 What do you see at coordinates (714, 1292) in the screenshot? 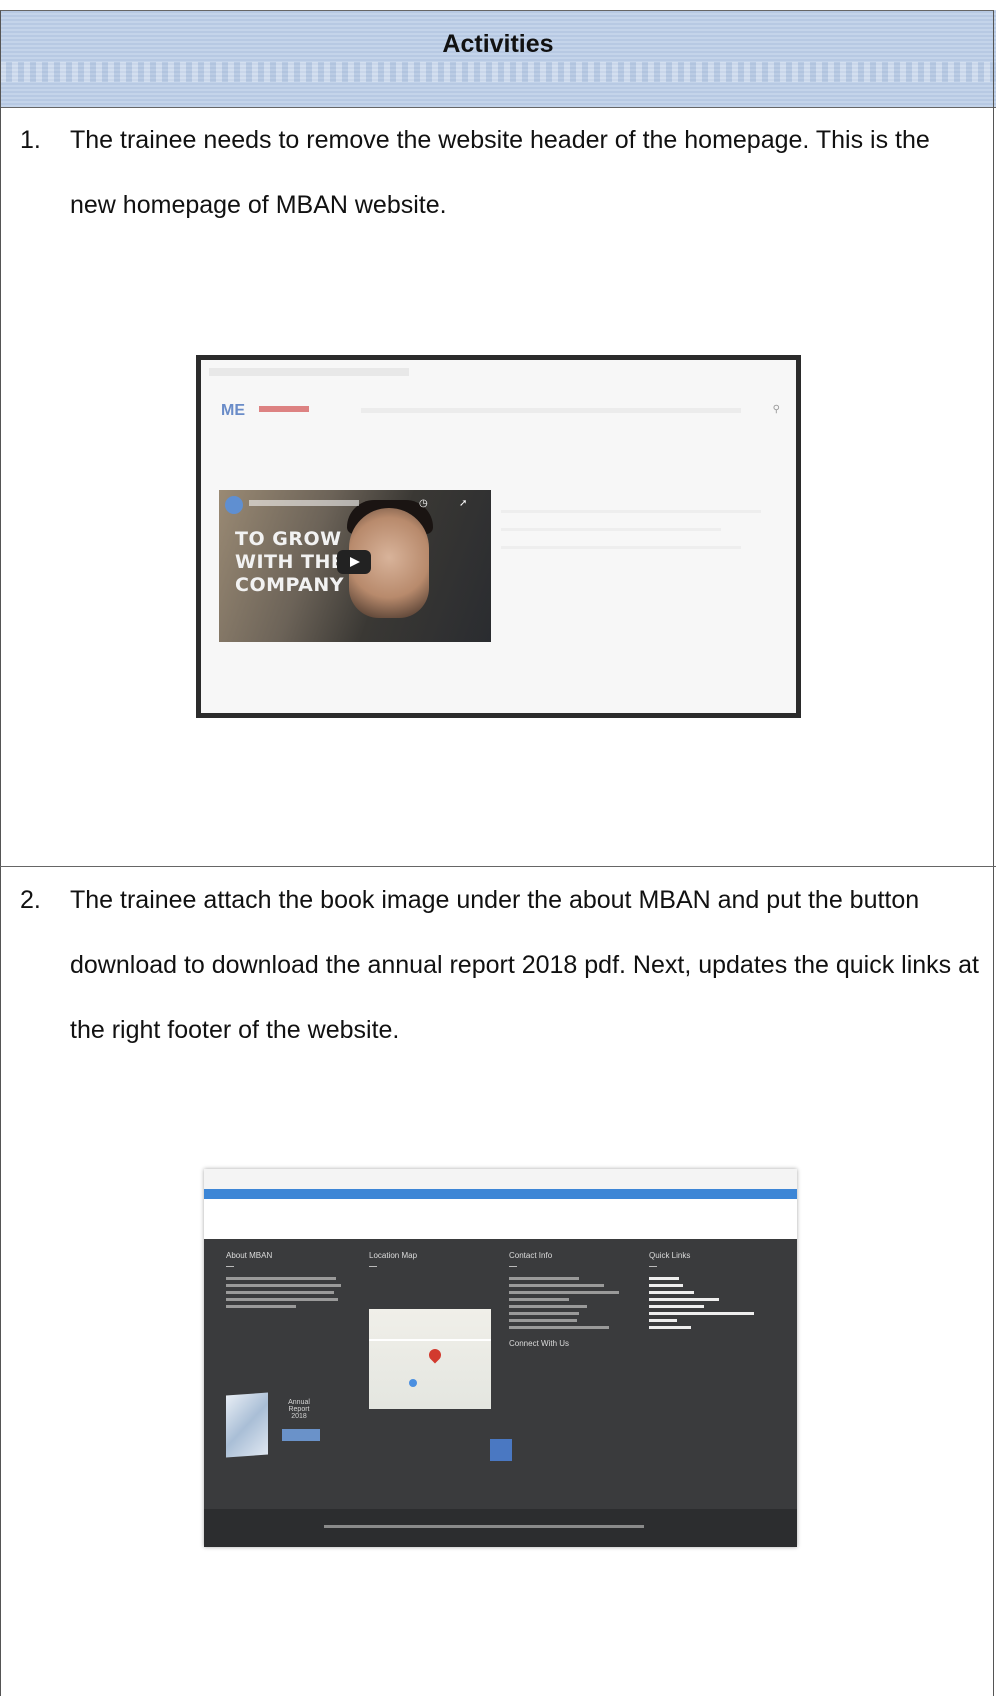
I see `footer-col-quicklinks: Quick Links` at bounding box center [714, 1292].